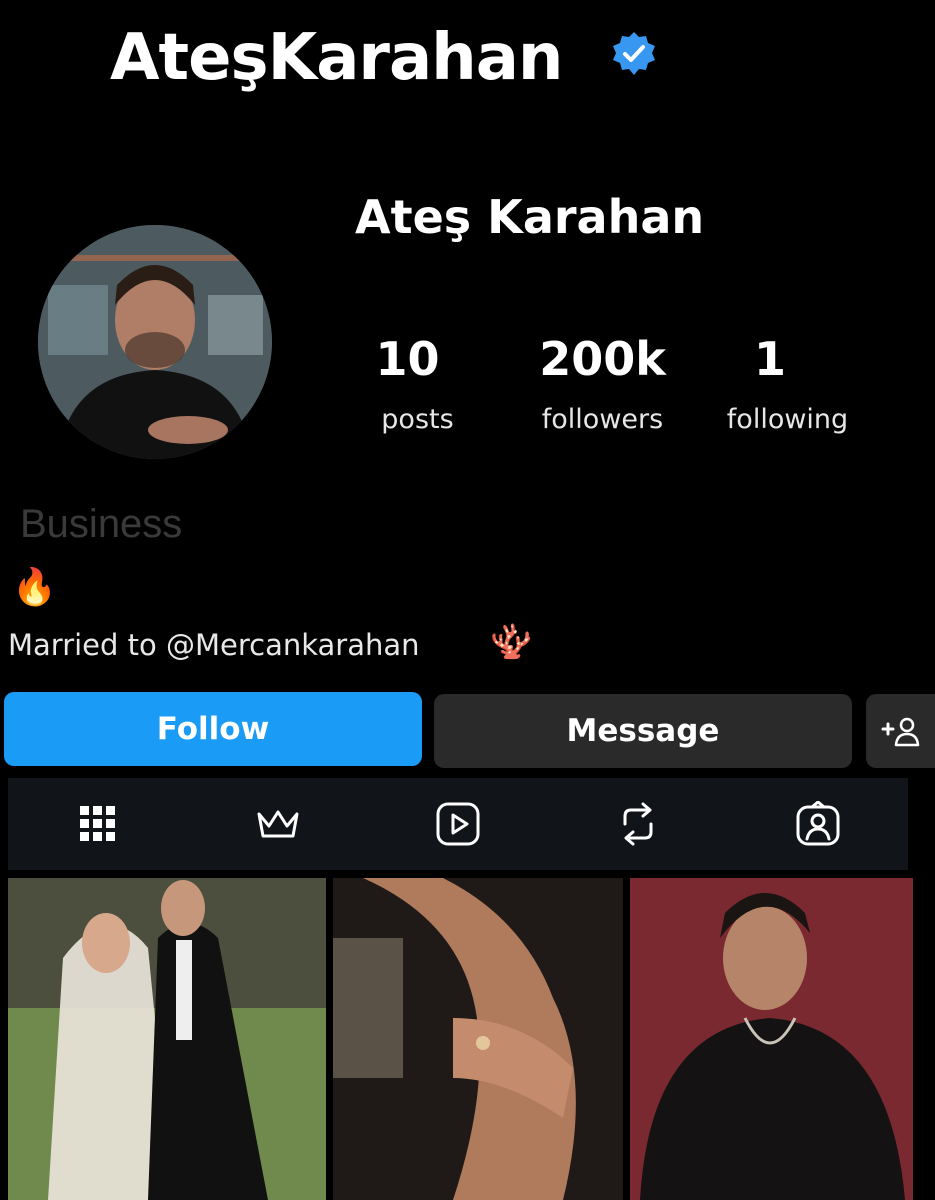  What do you see at coordinates (214, 645) in the screenshot?
I see `bio-text: Married to @Mercankarahan` at bounding box center [214, 645].